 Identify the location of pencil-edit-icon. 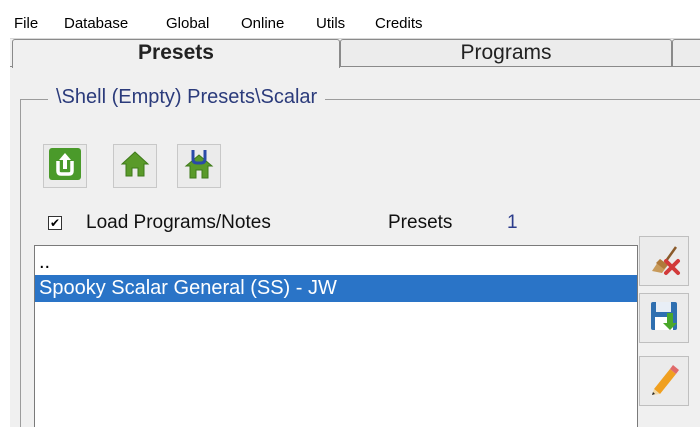
(664, 381).